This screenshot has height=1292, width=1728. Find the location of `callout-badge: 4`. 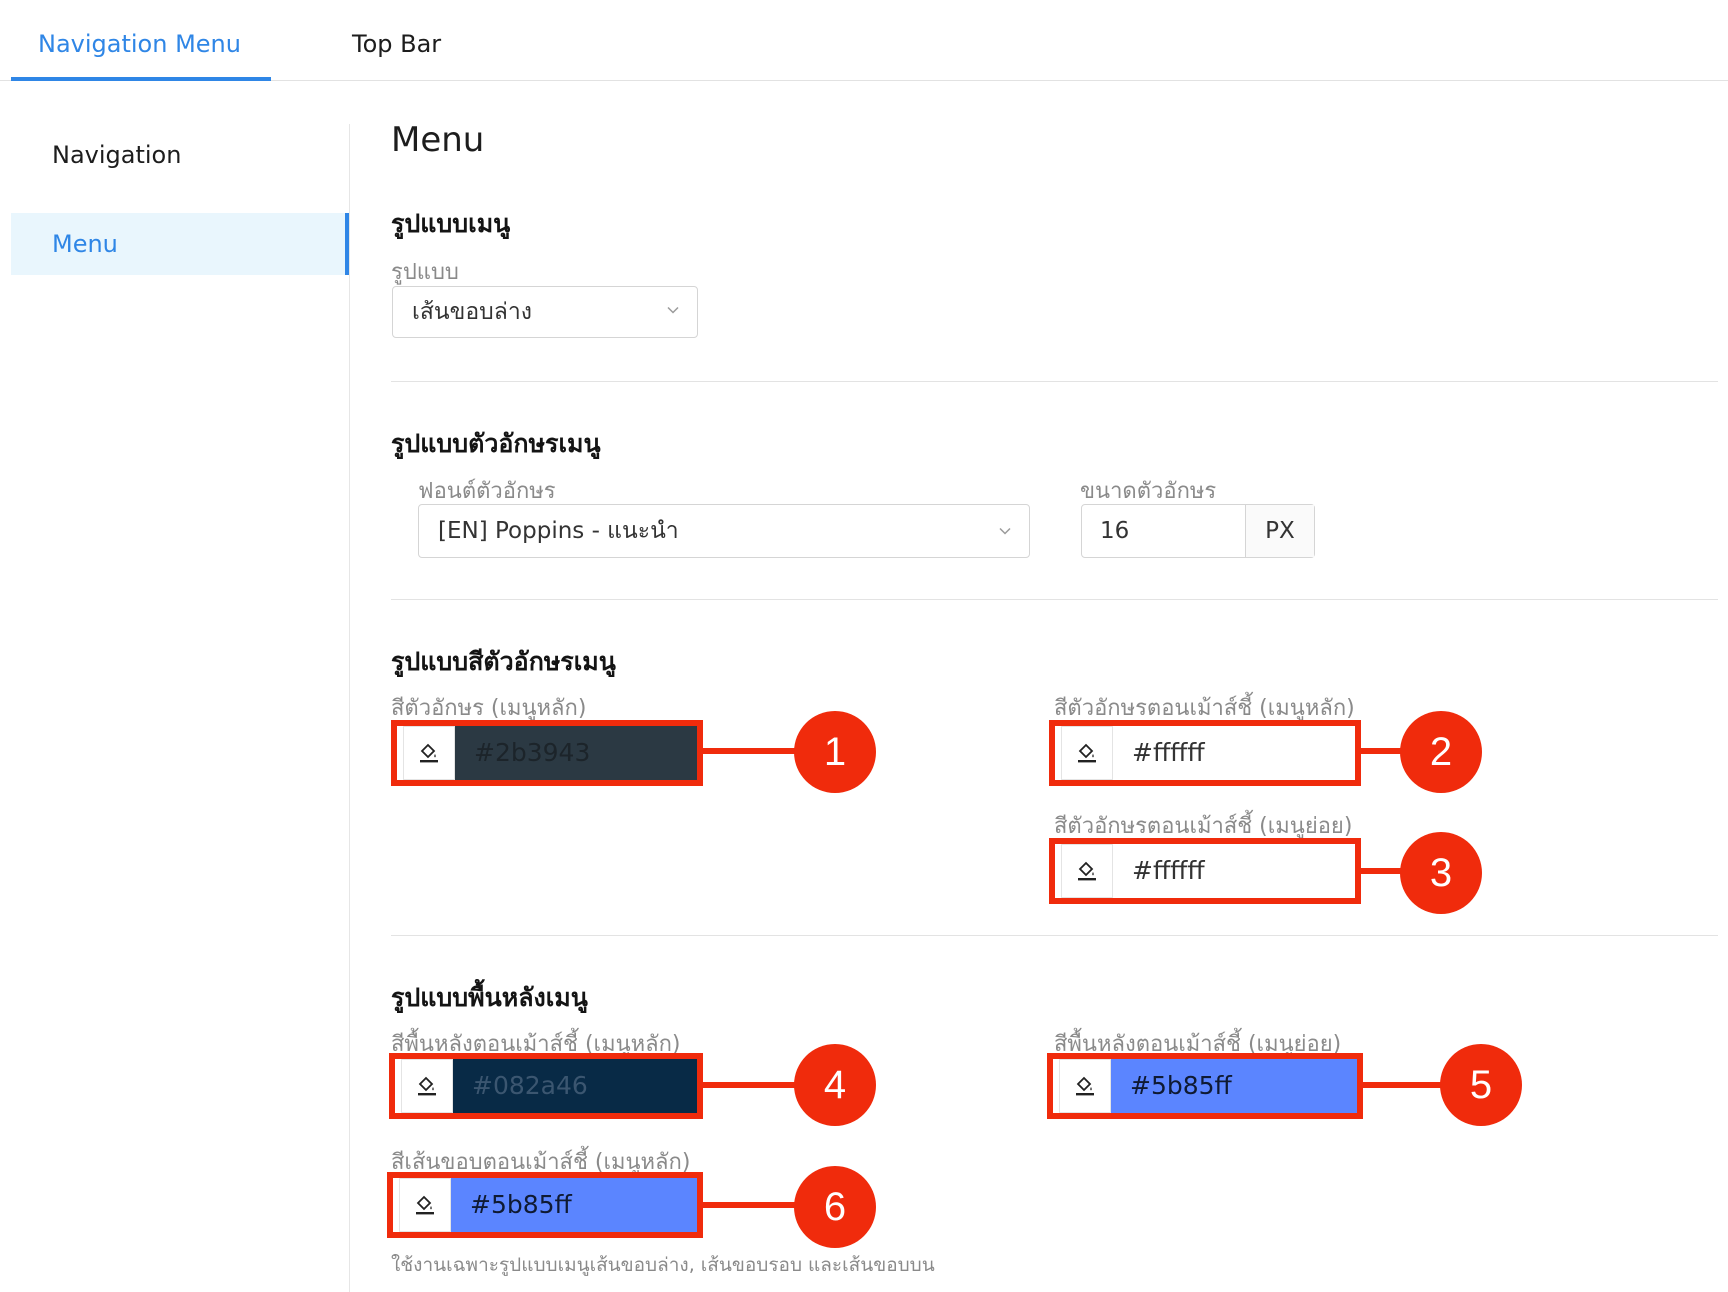

callout-badge: 4 is located at coordinates (835, 1085).